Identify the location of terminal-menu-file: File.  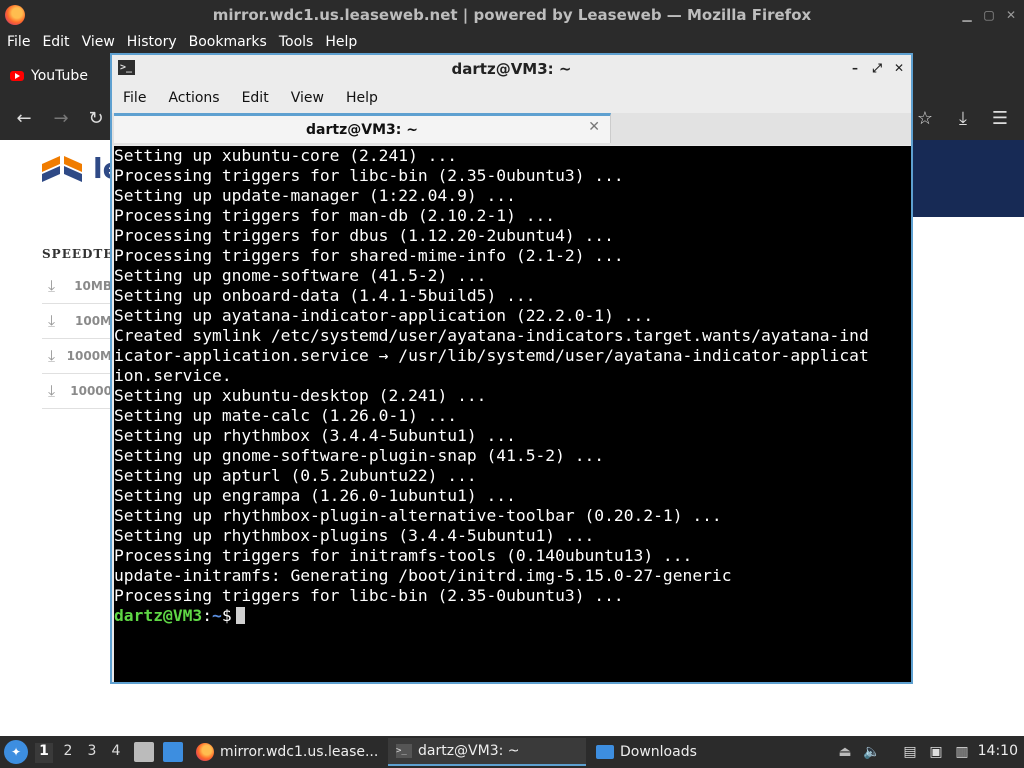
(134, 98).